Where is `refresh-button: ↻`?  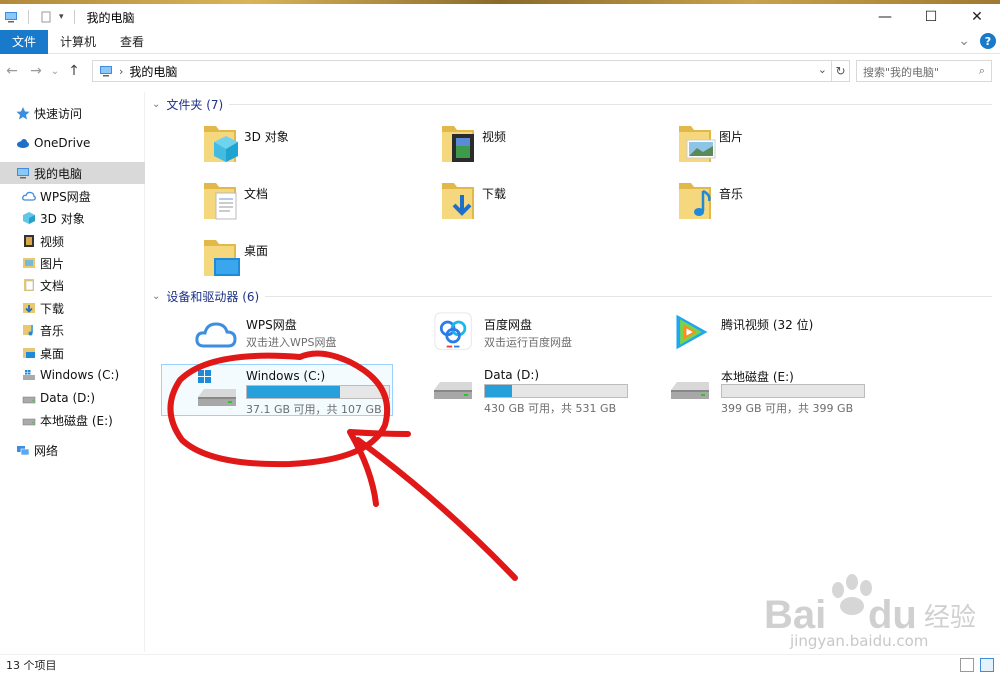
refresh-button: ↻ is located at coordinates (841, 71).